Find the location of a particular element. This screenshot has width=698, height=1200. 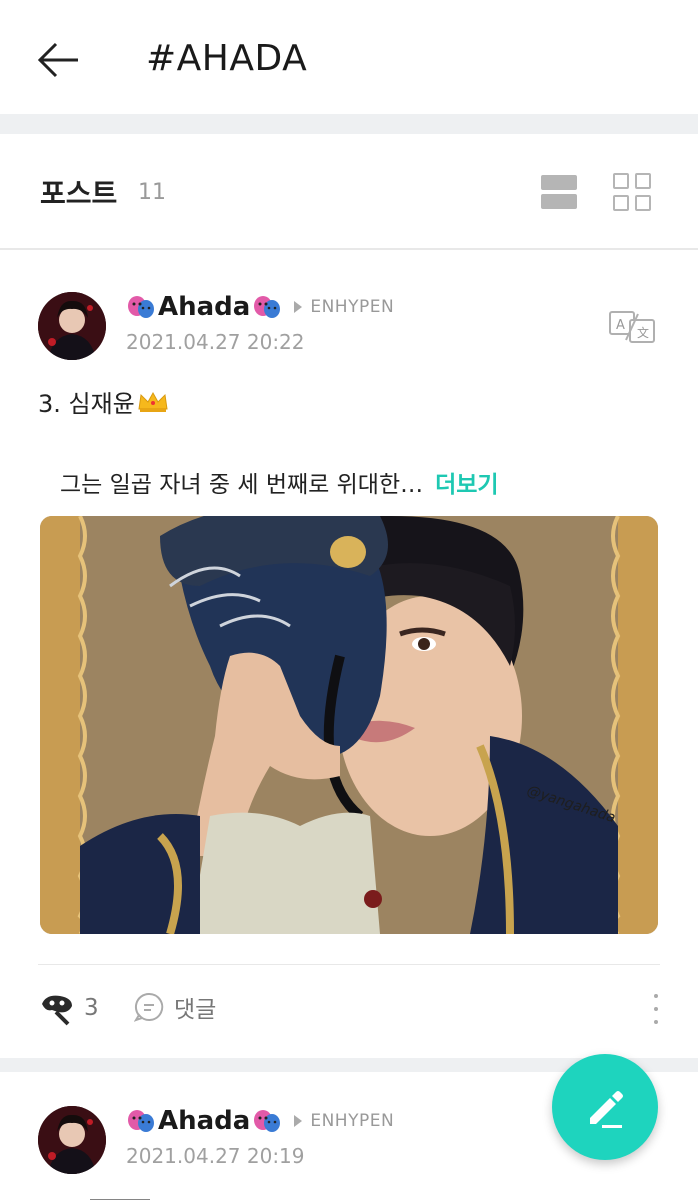

post-timestamp: 2021.04.27 20:22 is located at coordinates (215, 342).